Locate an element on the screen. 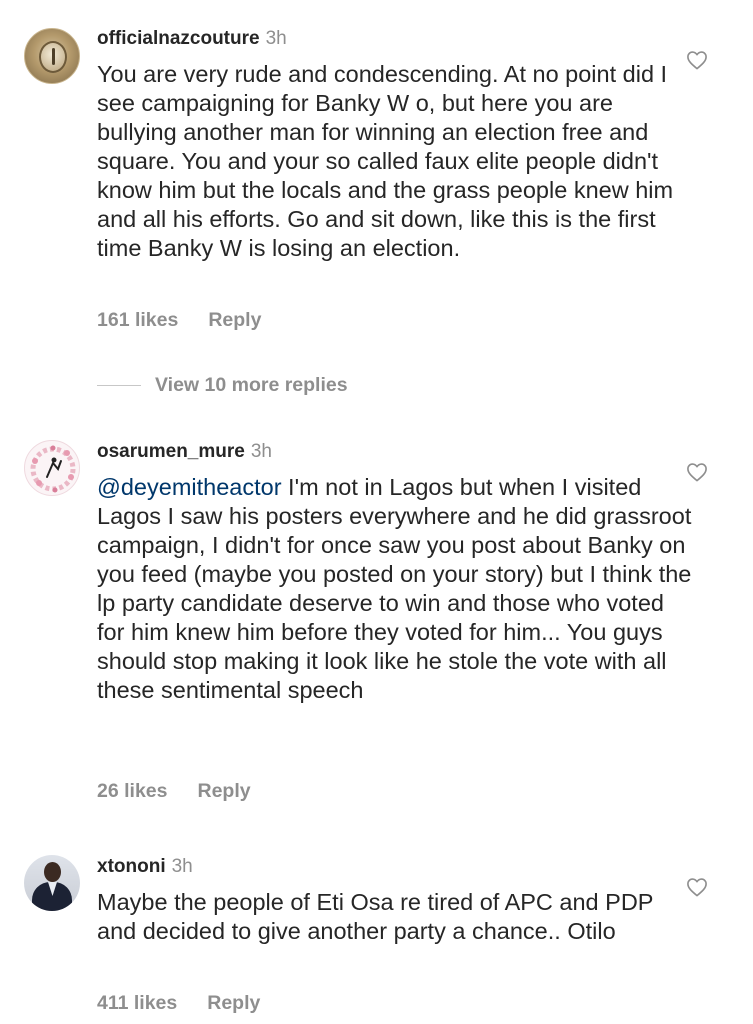  comment-actions: 411 likes Reply is located at coordinates (178, 1003).